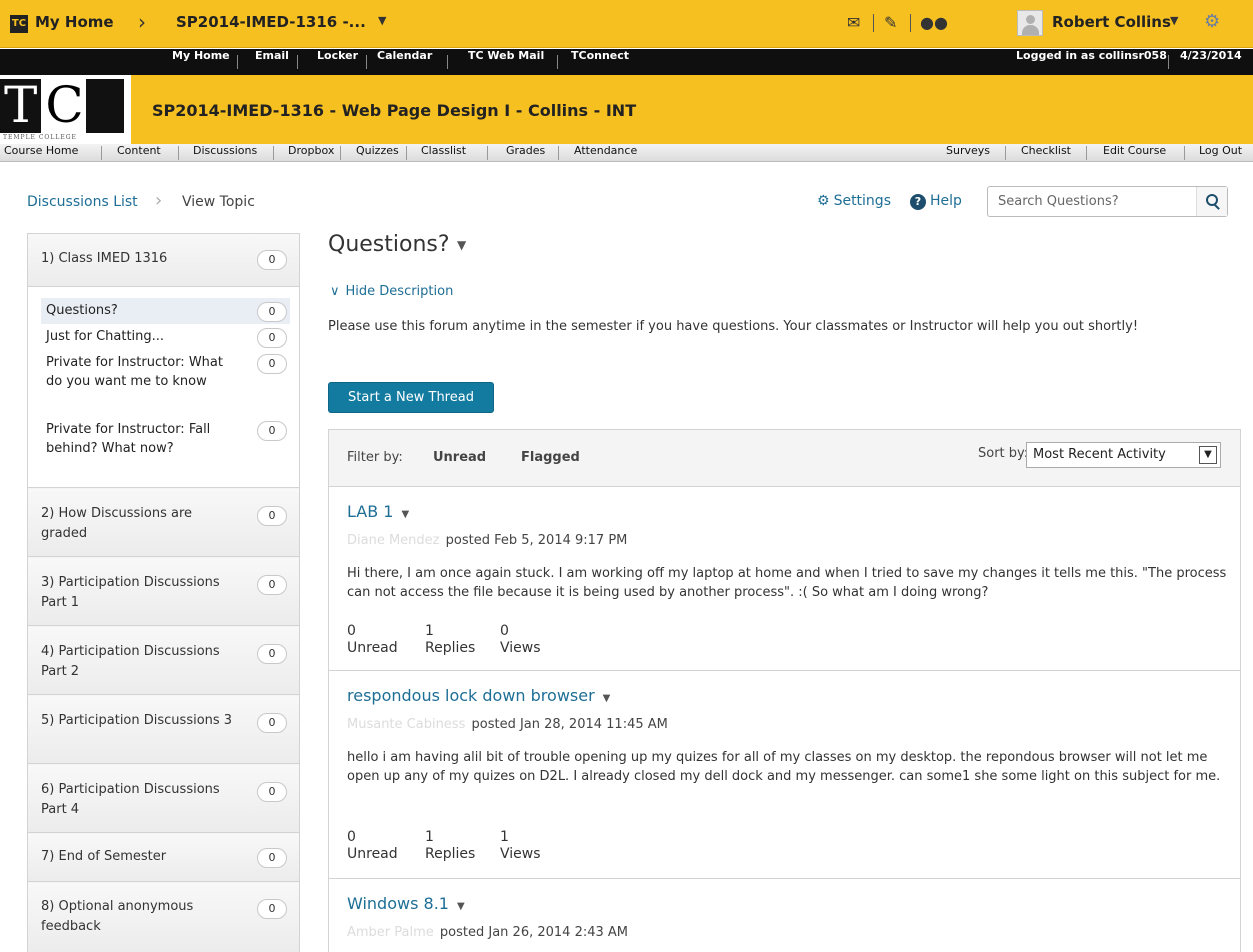 The image size is (1253, 952). Describe the element at coordinates (1220, 153) in the screenshot. I see `nav-log-out: Log Out` at that location.